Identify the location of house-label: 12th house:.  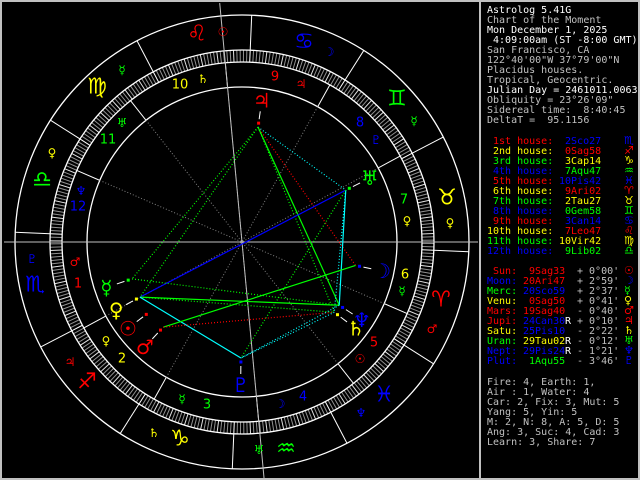
(520, 251).